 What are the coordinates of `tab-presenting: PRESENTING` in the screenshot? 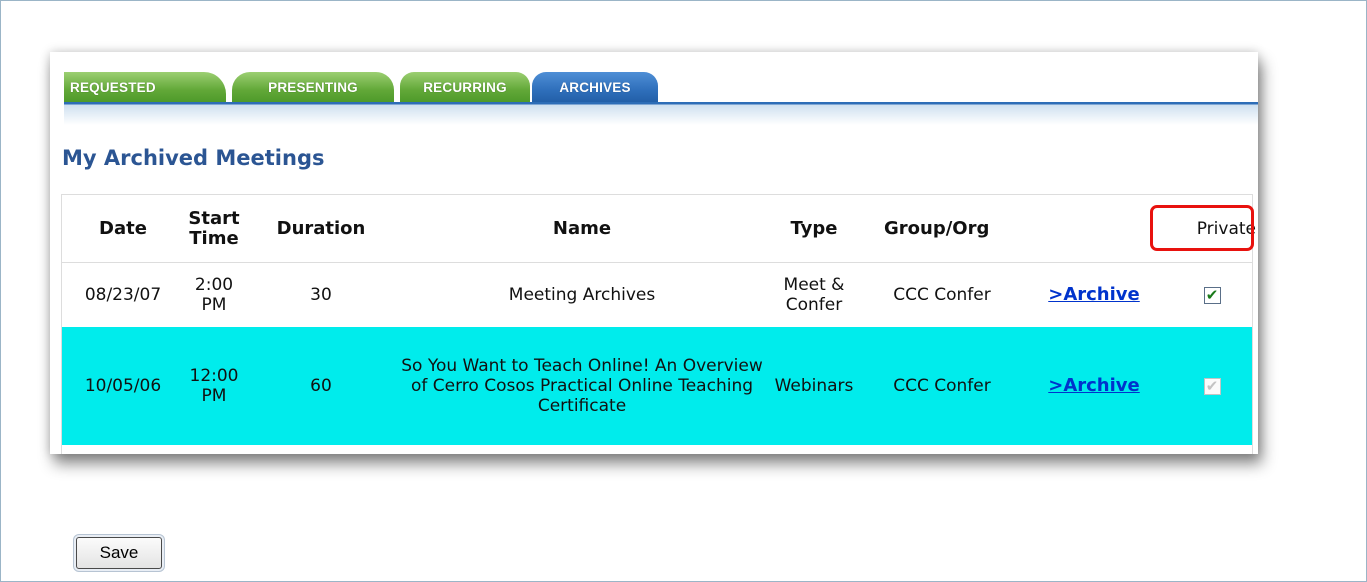 It's located at (313, 87).